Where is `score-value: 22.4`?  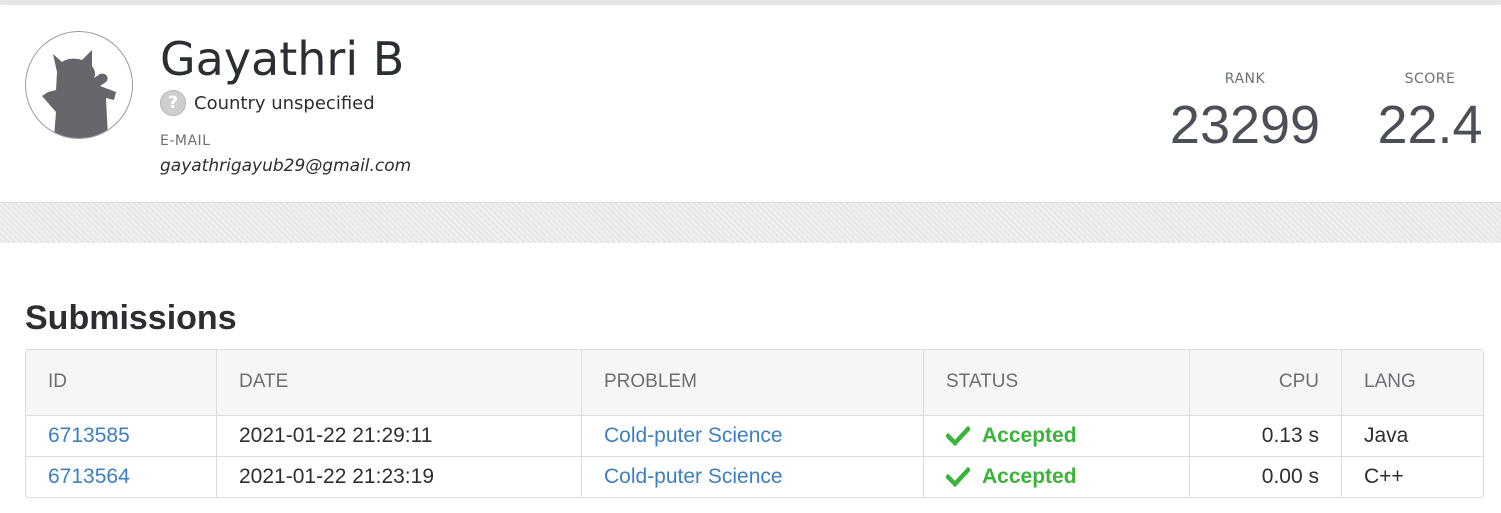
score-value: 22.4 is located at coordinates (1430, 125).